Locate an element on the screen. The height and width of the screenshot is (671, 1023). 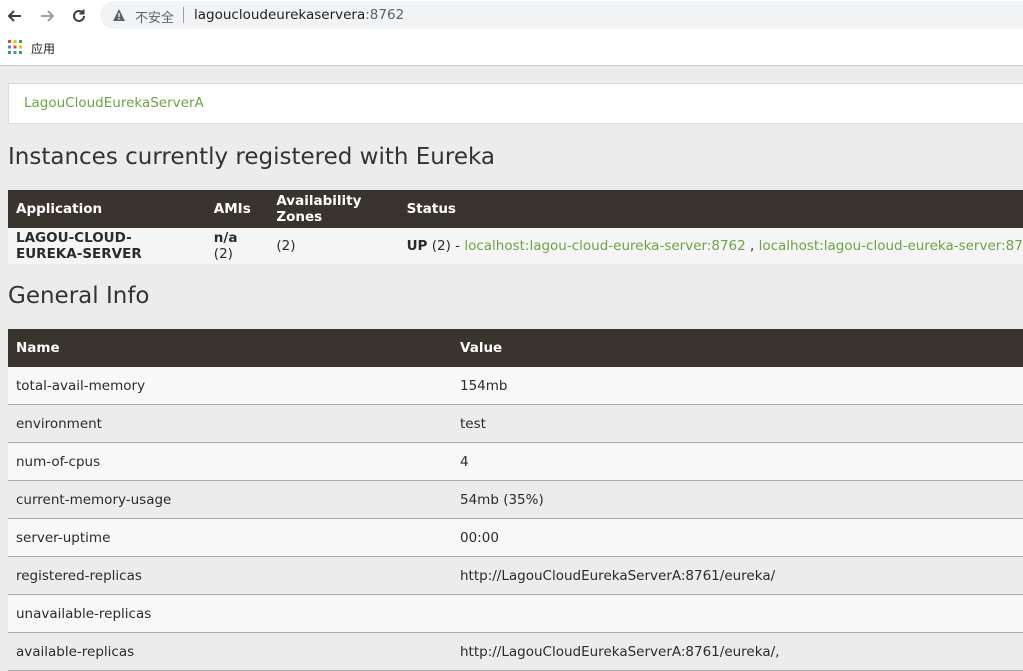
info-name: unavailable-replicas is located at coordinates (230, 613).